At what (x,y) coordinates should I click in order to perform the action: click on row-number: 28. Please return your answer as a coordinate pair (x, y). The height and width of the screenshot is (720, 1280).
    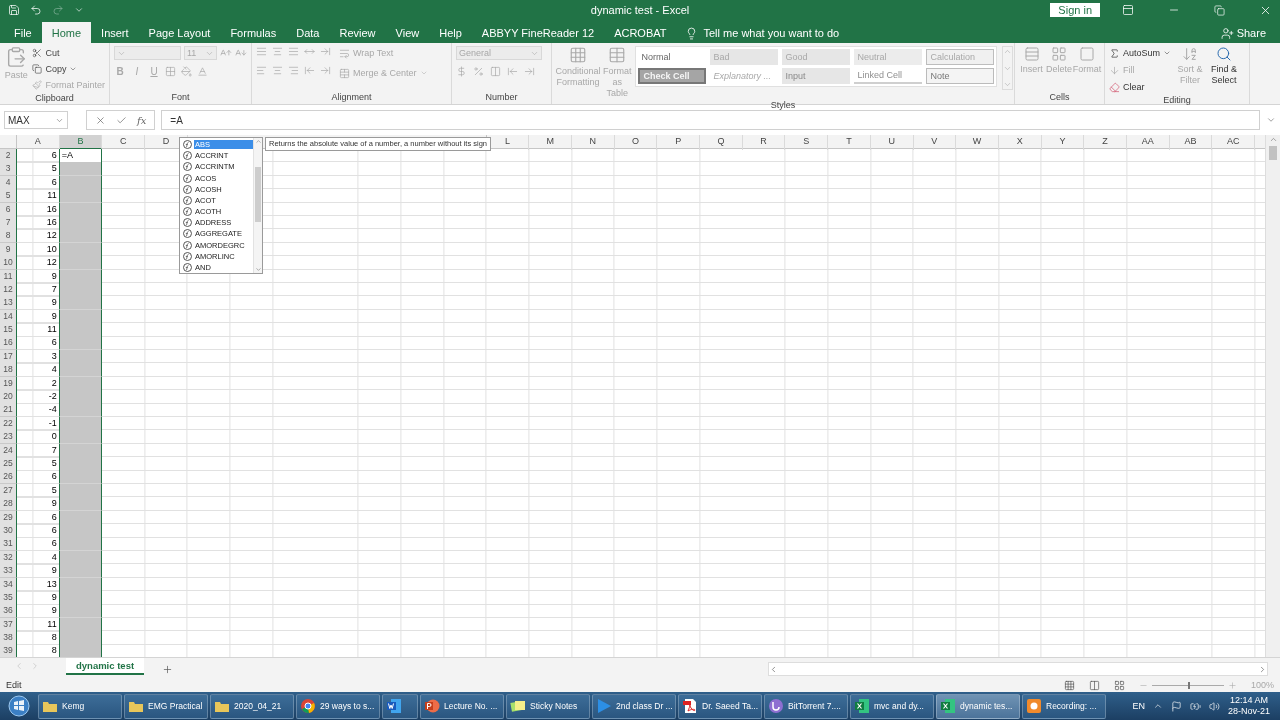
    Looking at the image, I should click on (8, 504).